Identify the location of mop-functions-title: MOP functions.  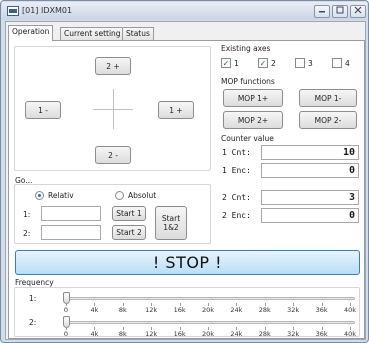
(248, 81).